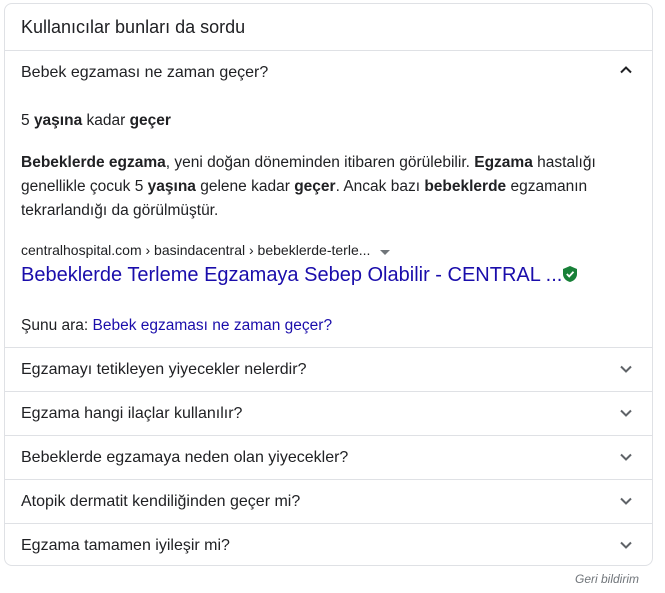 This screenshot has width=665, height=593. What do you see at coordinates (164, 369) in the screenshot?
I see `question-text: Egzamayı tetikleyen yiyecekler nelerdir?` at bounding box center [164, 369].